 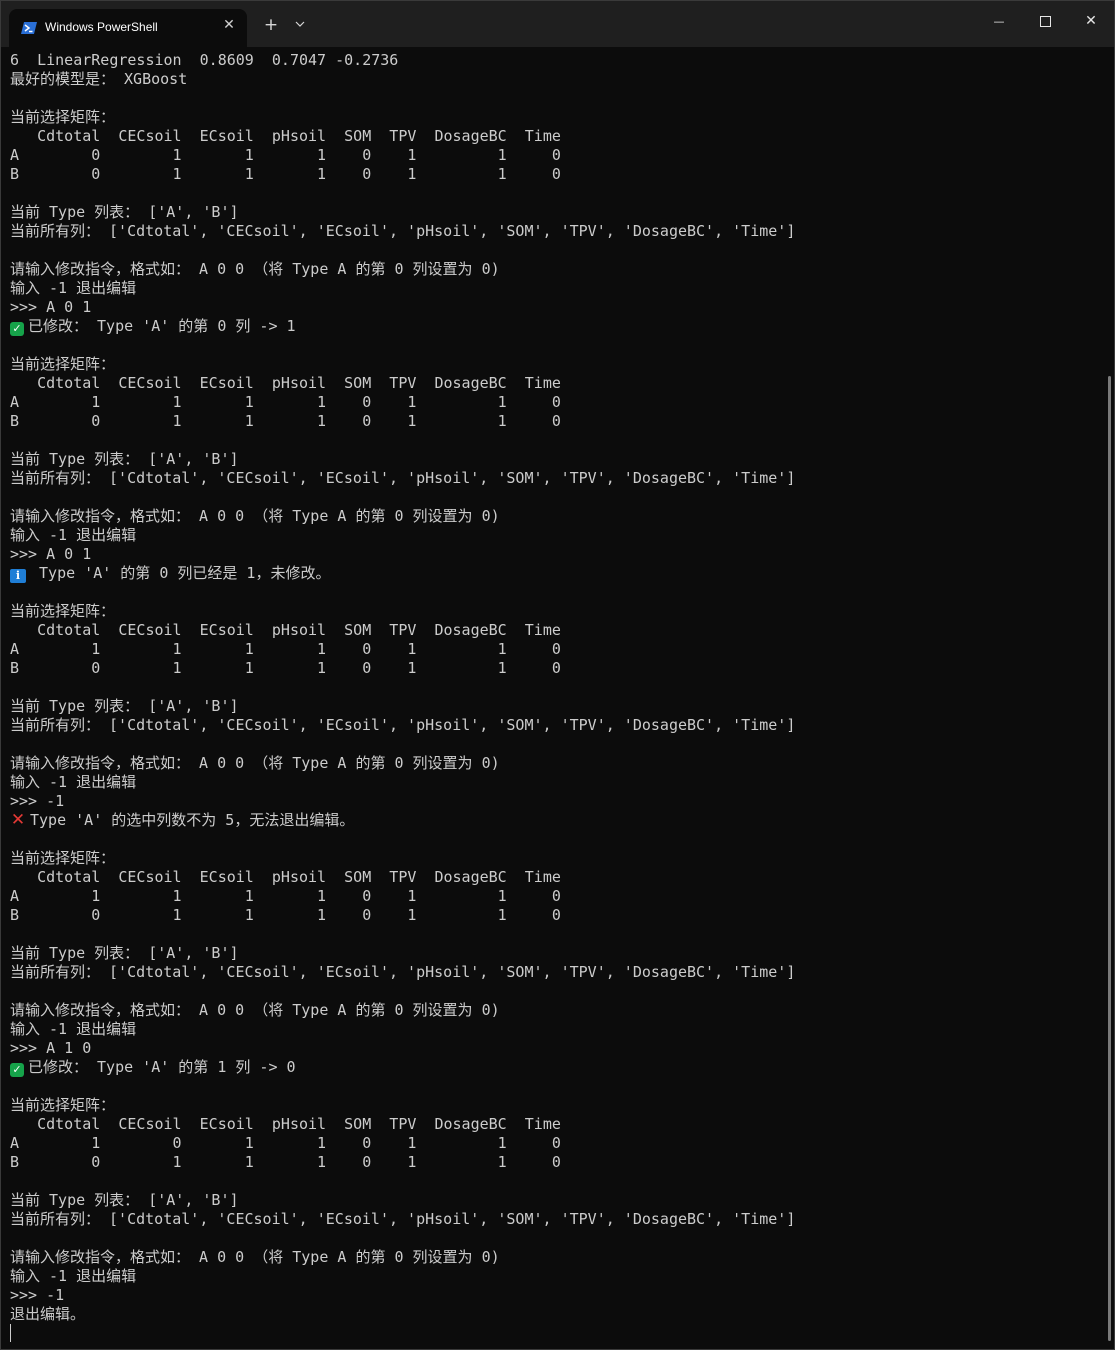 What do you see at coordinates (51, 554) in the screenshot?
I see `terminal-line-text: >>> A 0 1` at bounding box center [51, 554].